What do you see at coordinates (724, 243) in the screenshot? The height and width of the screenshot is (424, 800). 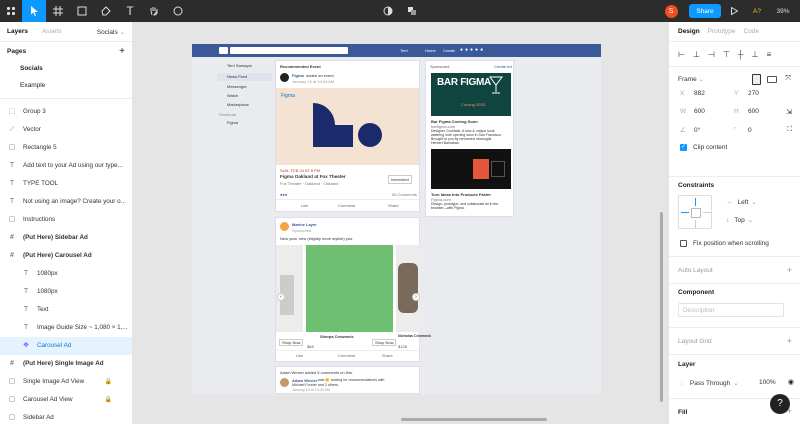 I see `fix-position-row: Fix position when scrolling` at bounding box center [724, 243].